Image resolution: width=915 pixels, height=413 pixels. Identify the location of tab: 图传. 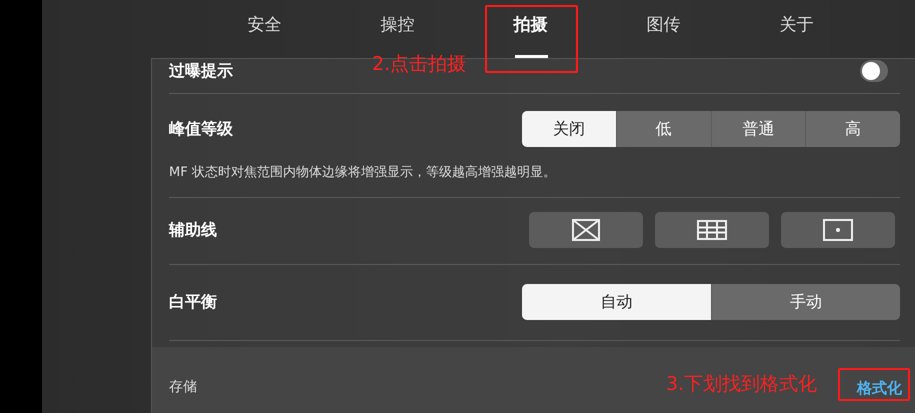
(663, 29).